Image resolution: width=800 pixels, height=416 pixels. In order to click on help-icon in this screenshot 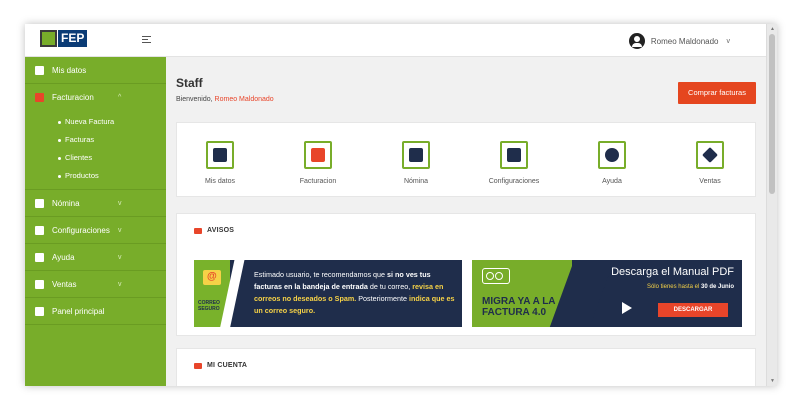, I will do `click(39, 257)`.